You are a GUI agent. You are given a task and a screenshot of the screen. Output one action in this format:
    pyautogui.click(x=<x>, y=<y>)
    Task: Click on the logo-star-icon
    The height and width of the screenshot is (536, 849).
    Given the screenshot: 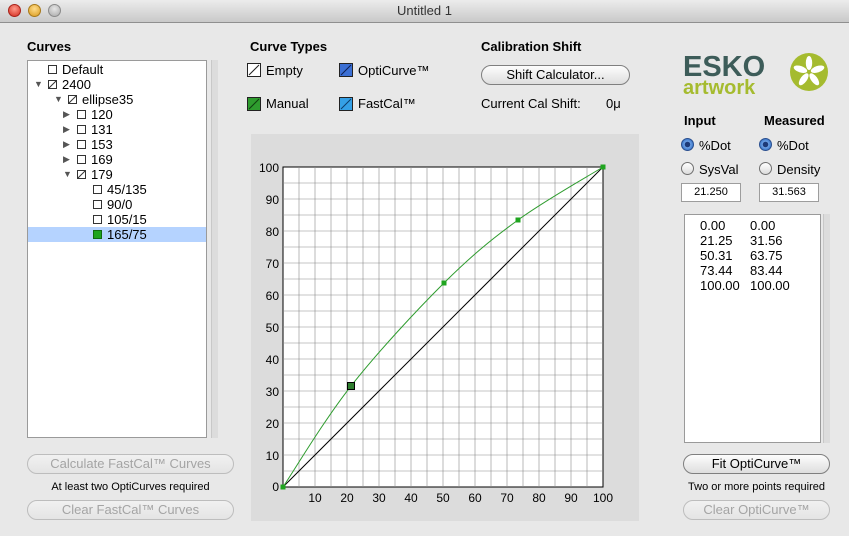 What is the action you would take?
    pyautogui.click(x=809, y=72)
    